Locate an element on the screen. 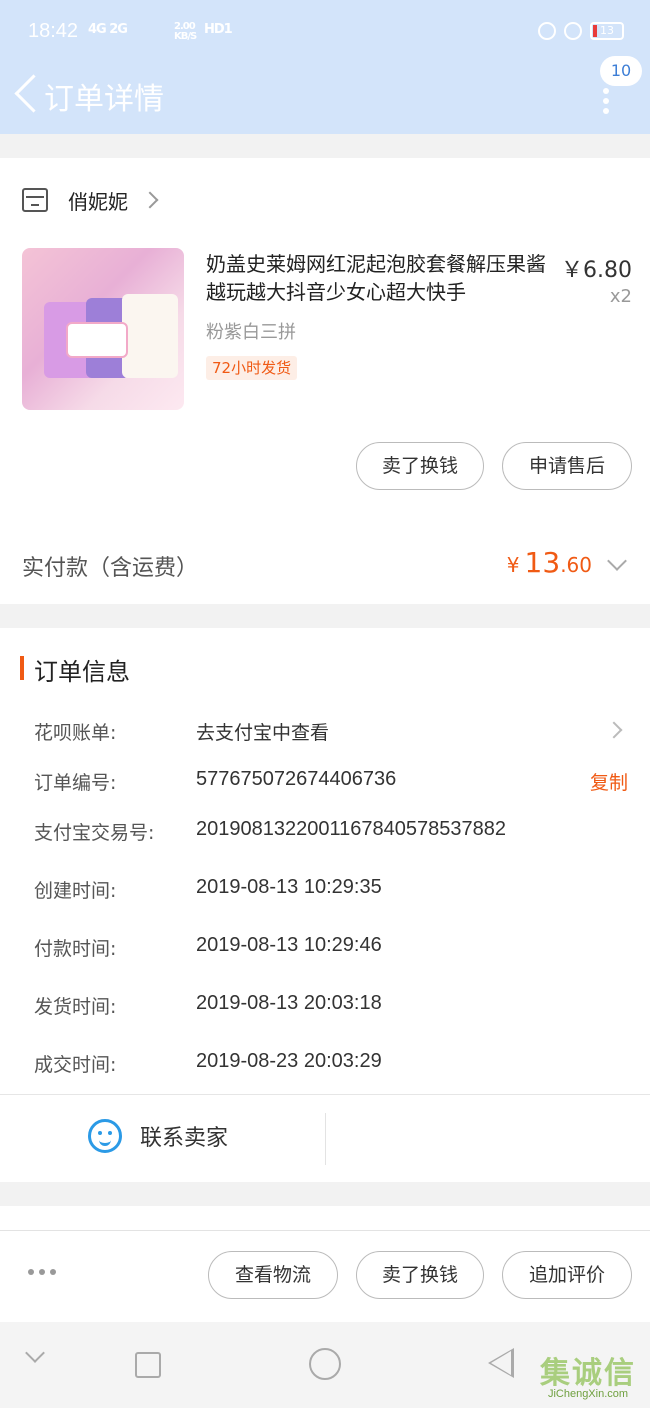 The image size is (650, 1408). status-right: 13 is located at coordinates (581, 31).